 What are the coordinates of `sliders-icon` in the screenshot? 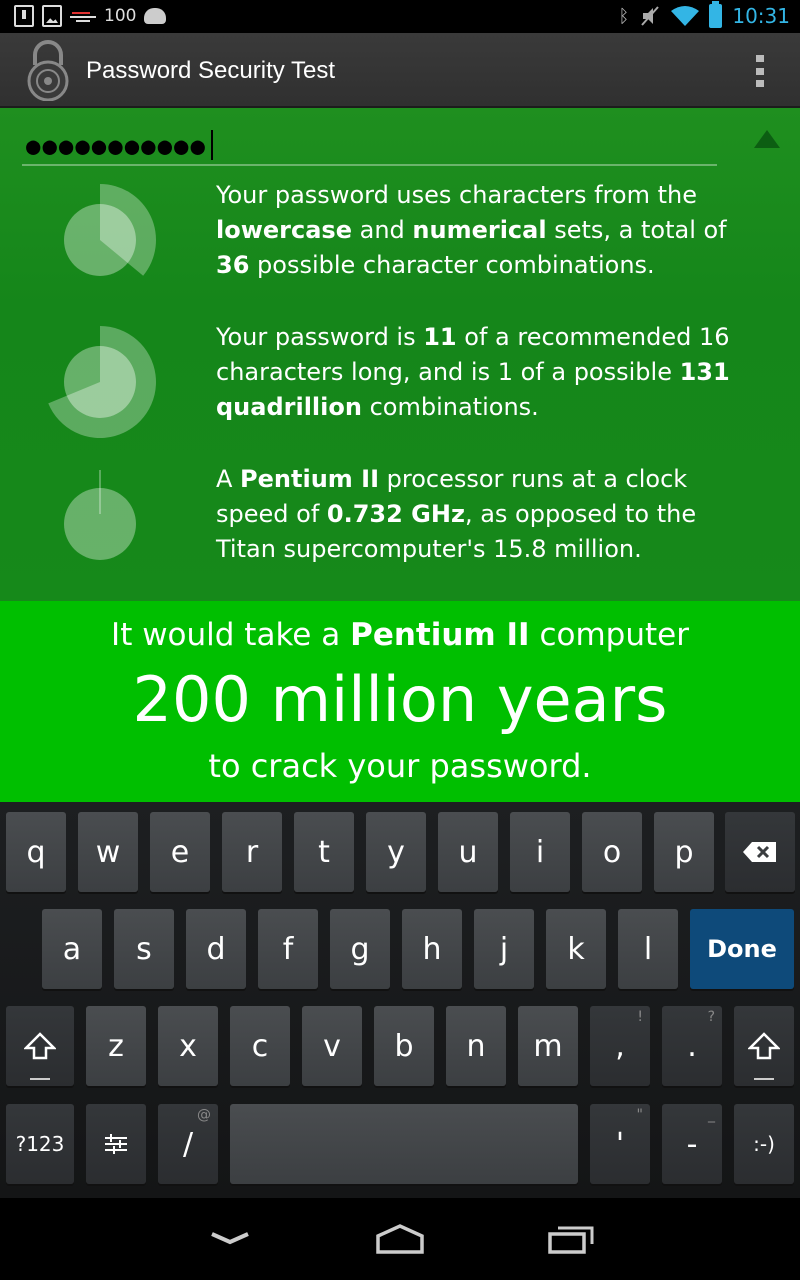 It's located at (116, 1144).